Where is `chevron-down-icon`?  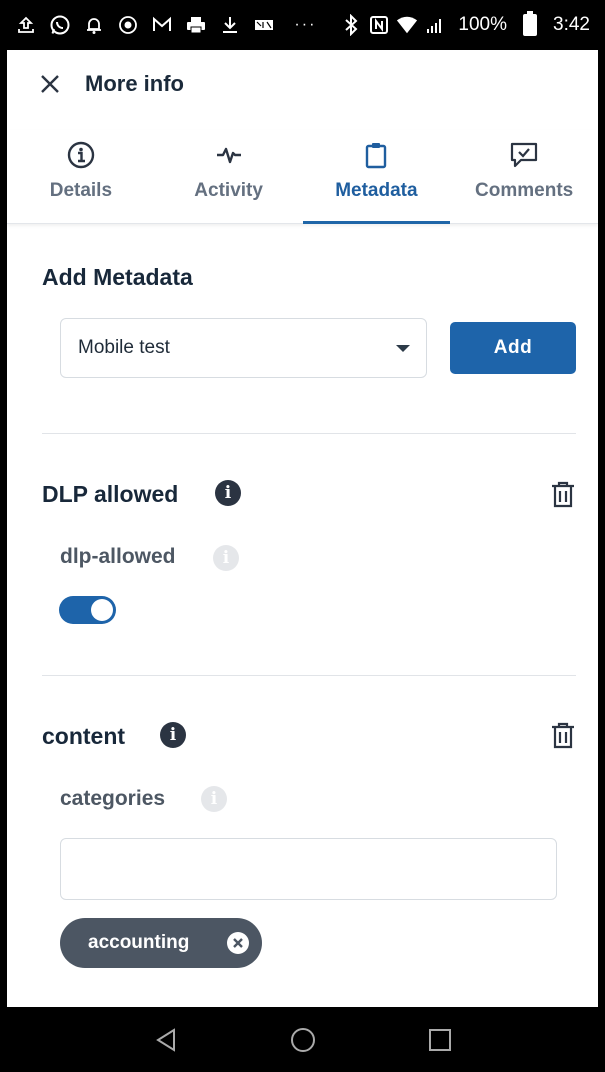
chevron-down-icon is located at coordinates (403, 348).